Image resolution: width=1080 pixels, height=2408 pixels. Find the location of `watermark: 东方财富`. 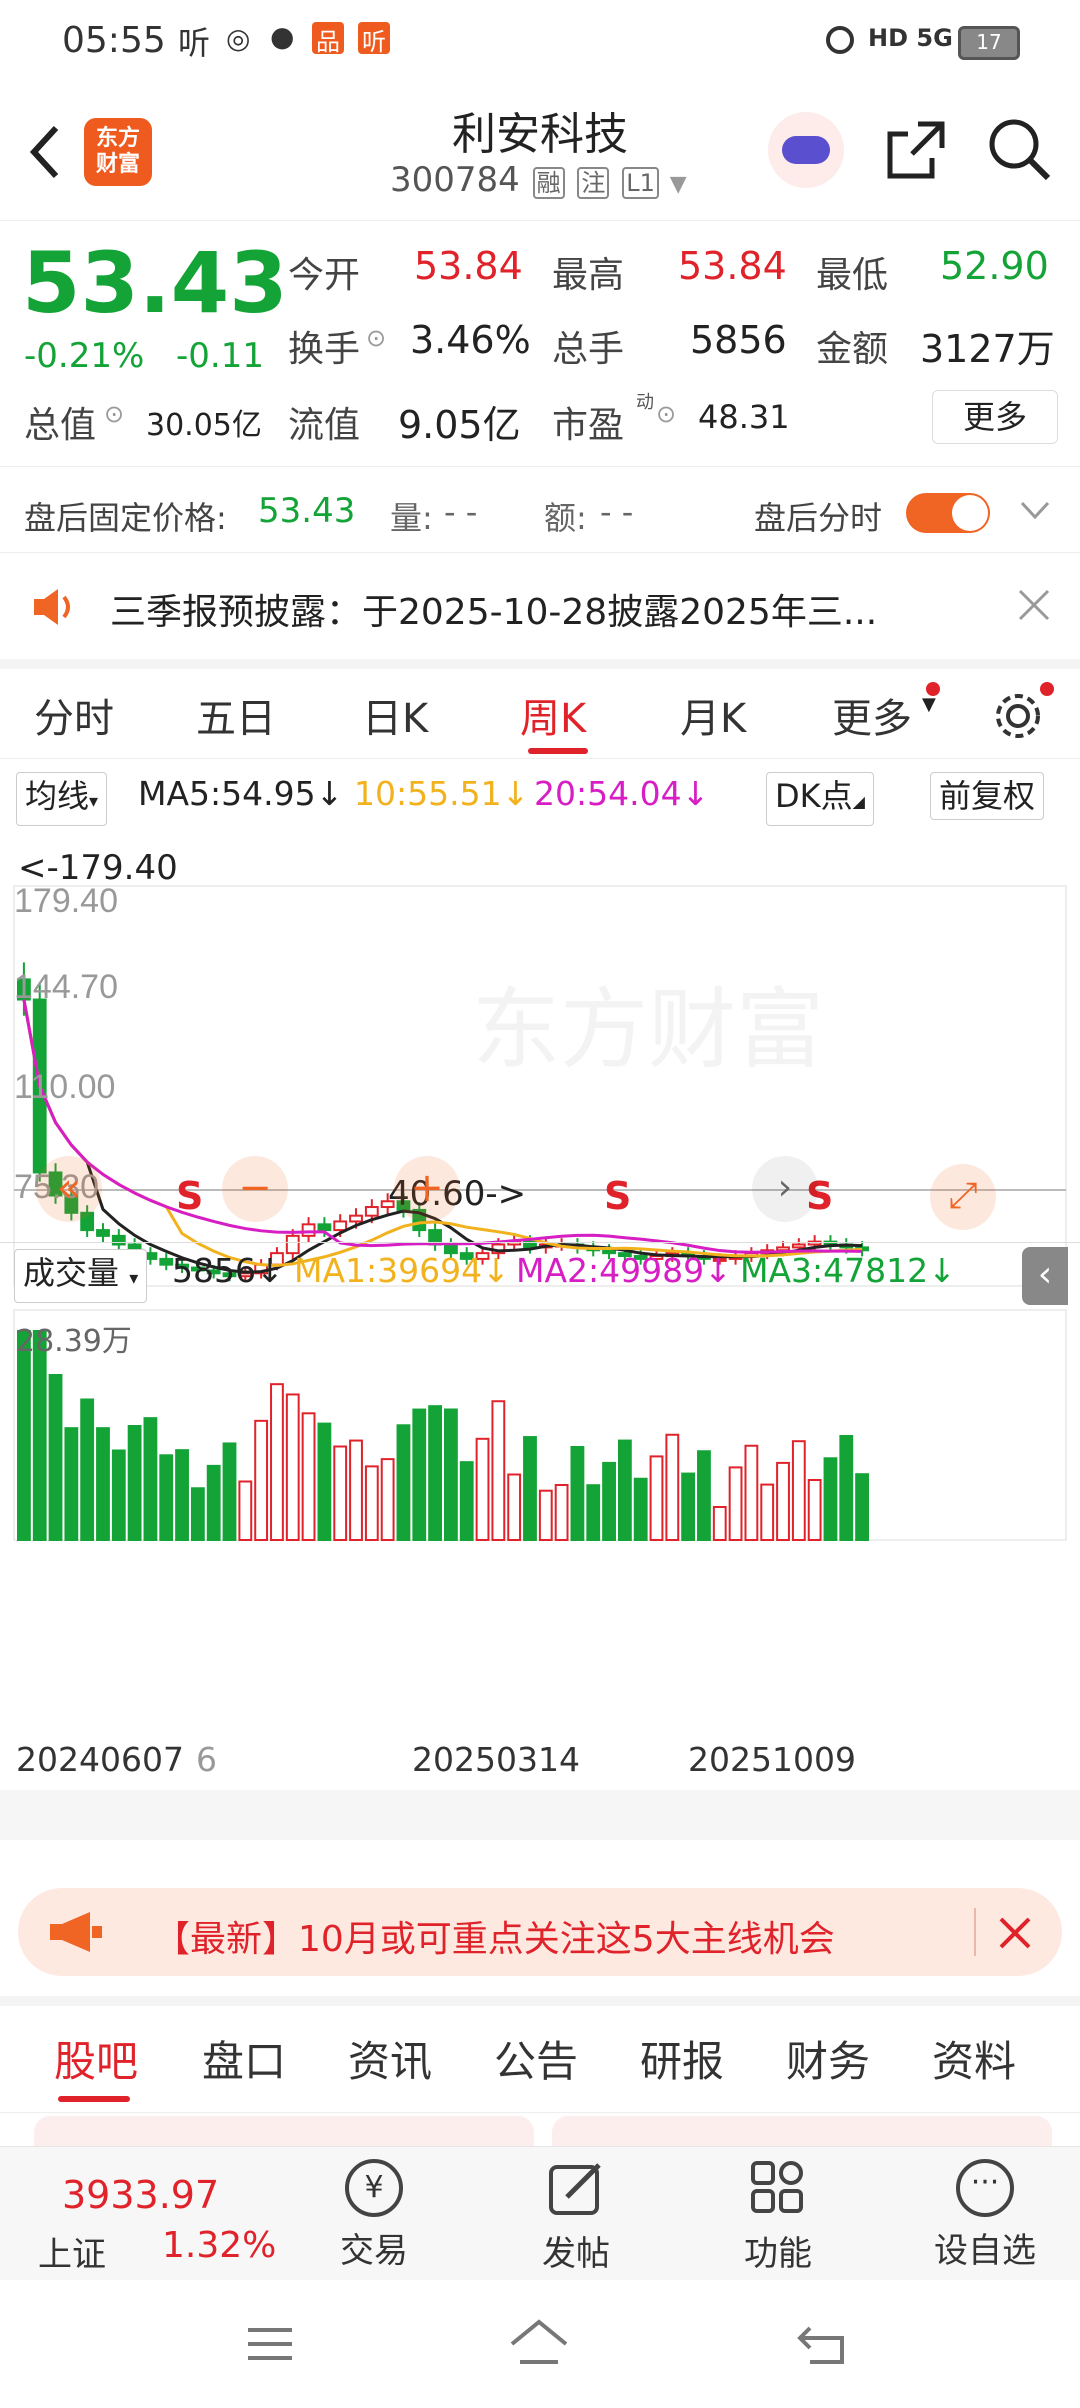

watermark: 东方财富 is located at coordinates (648, 1029).